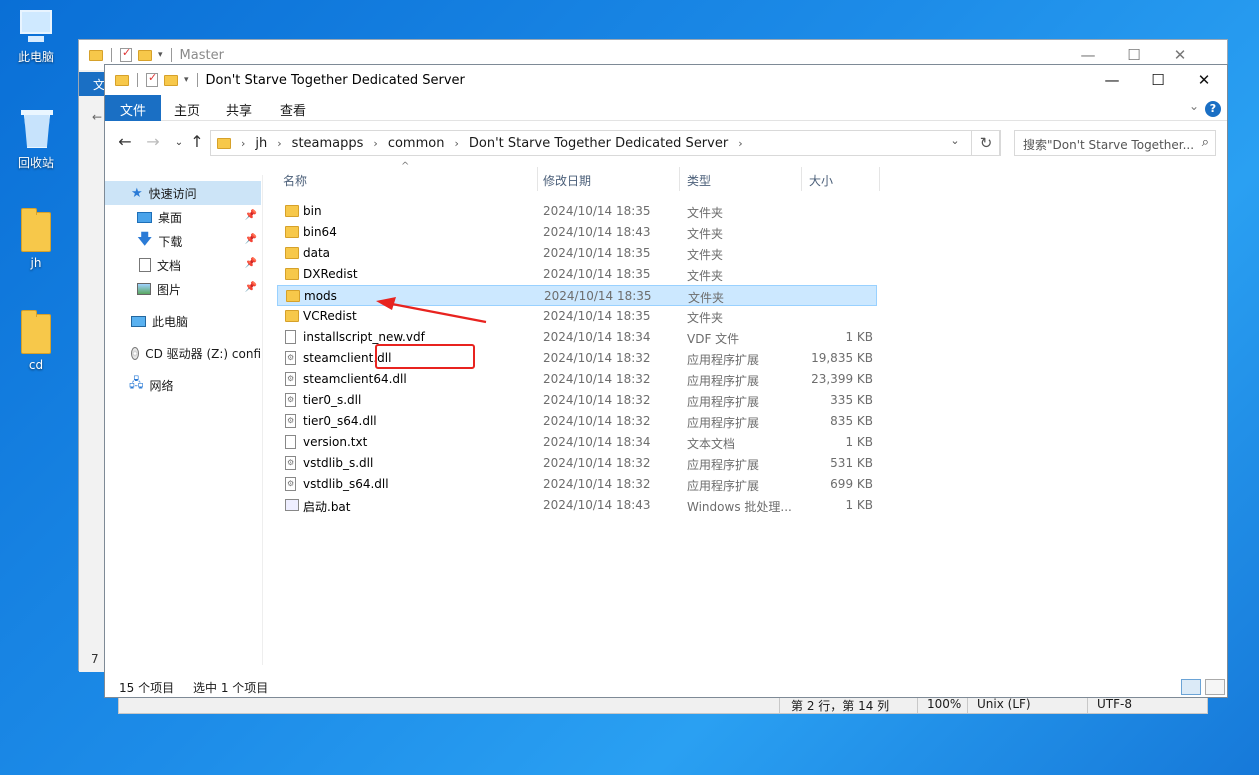 This screenshot has width=1259, height=775. What do you see at coordinates (327, 507) in the screenshot?
I see `file-name: 启动.bat` at bounding box center [327, 507].